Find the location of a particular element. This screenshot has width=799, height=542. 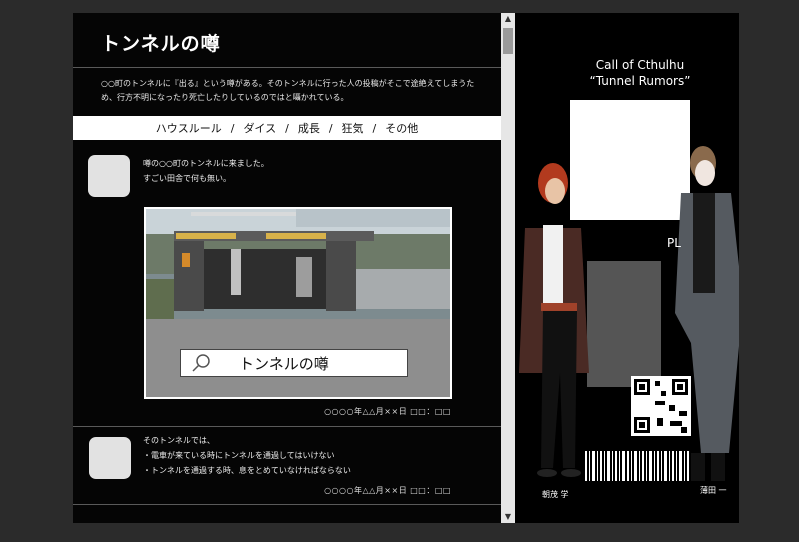

page-title: トンネルの噂 is located at coordinates (161, 44).